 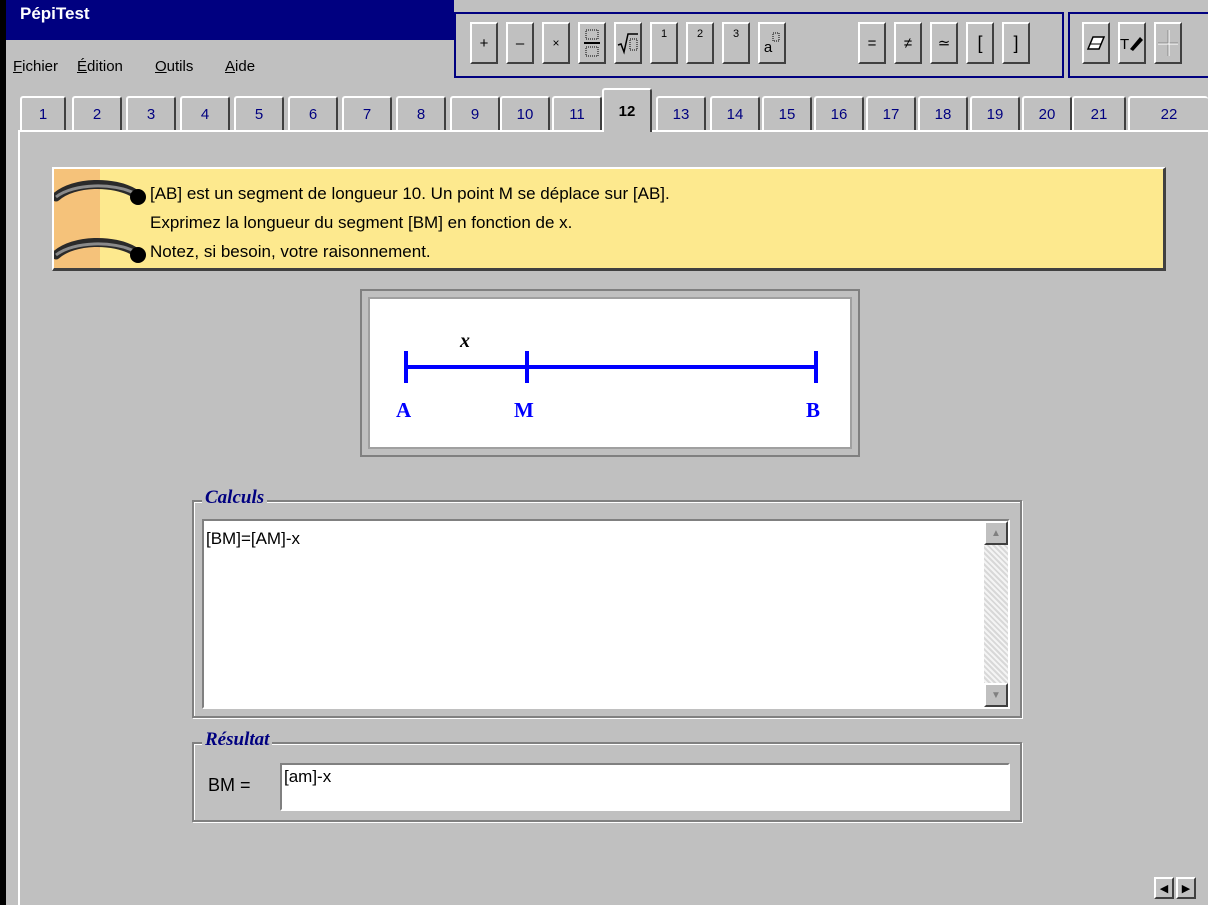 What do you see at coordinates (891, 113) in the screenshot?
I see `tab-17: 17` at bounding box center [891, 113].